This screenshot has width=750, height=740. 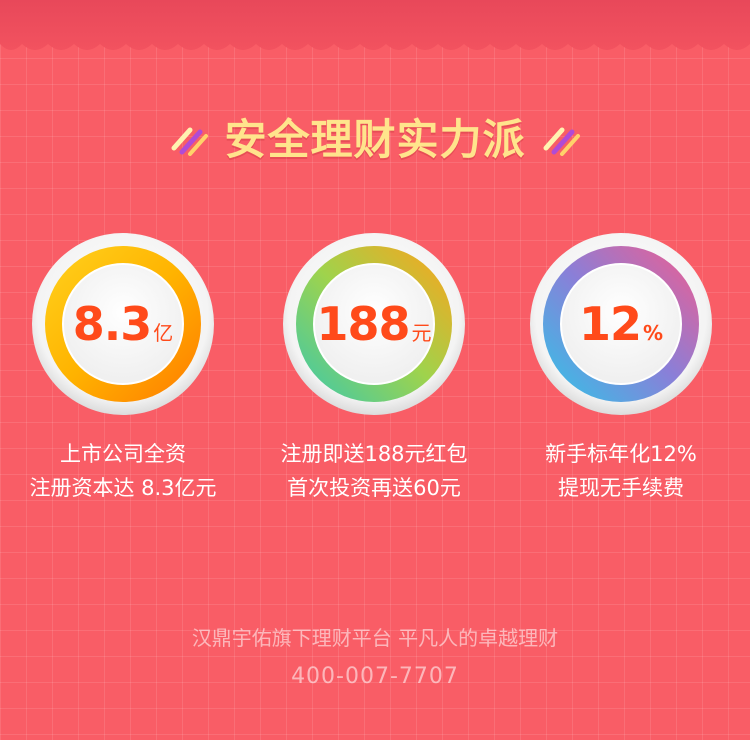 I want to click on stat-desc-line: 上市公司全资, so click(x=123, y=454).